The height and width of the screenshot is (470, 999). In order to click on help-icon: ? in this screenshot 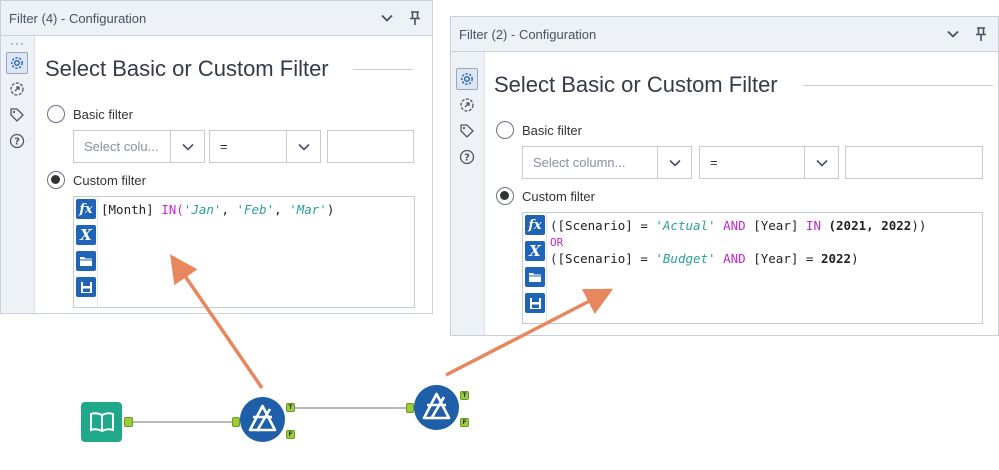, I will do `click(17, 141)`.